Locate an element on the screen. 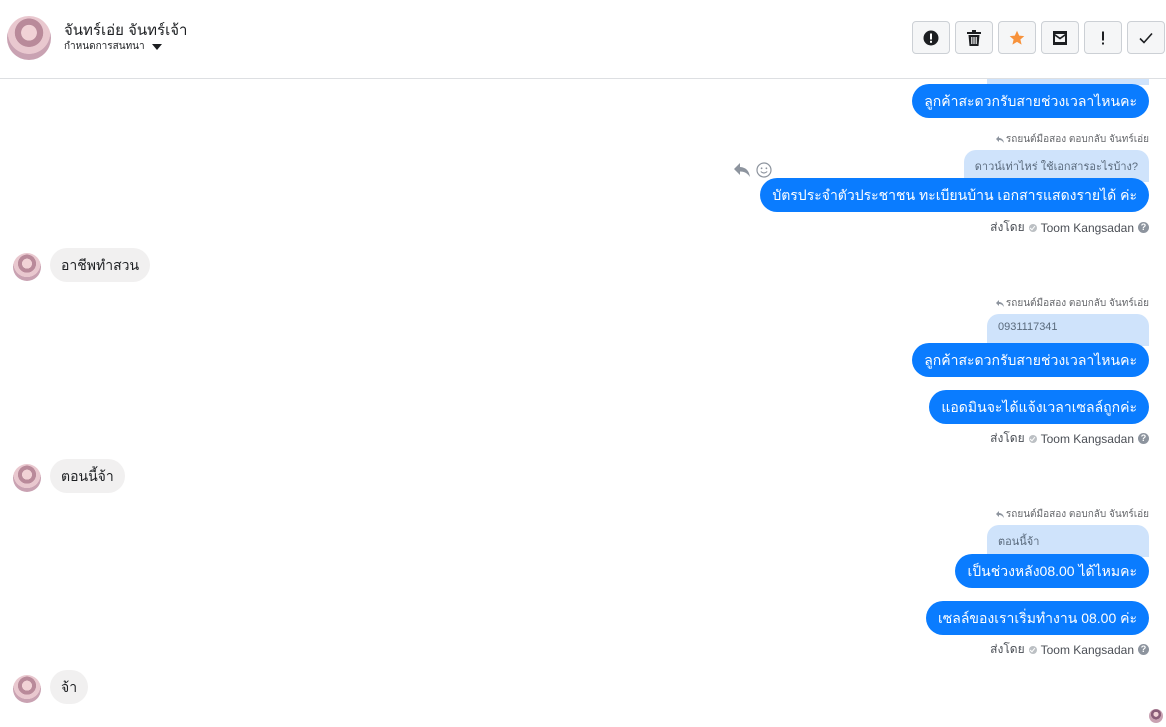 The image size is (1166, 727). quoted-message: ตอนนี้จ้า is located at coordinates (1068, 541).